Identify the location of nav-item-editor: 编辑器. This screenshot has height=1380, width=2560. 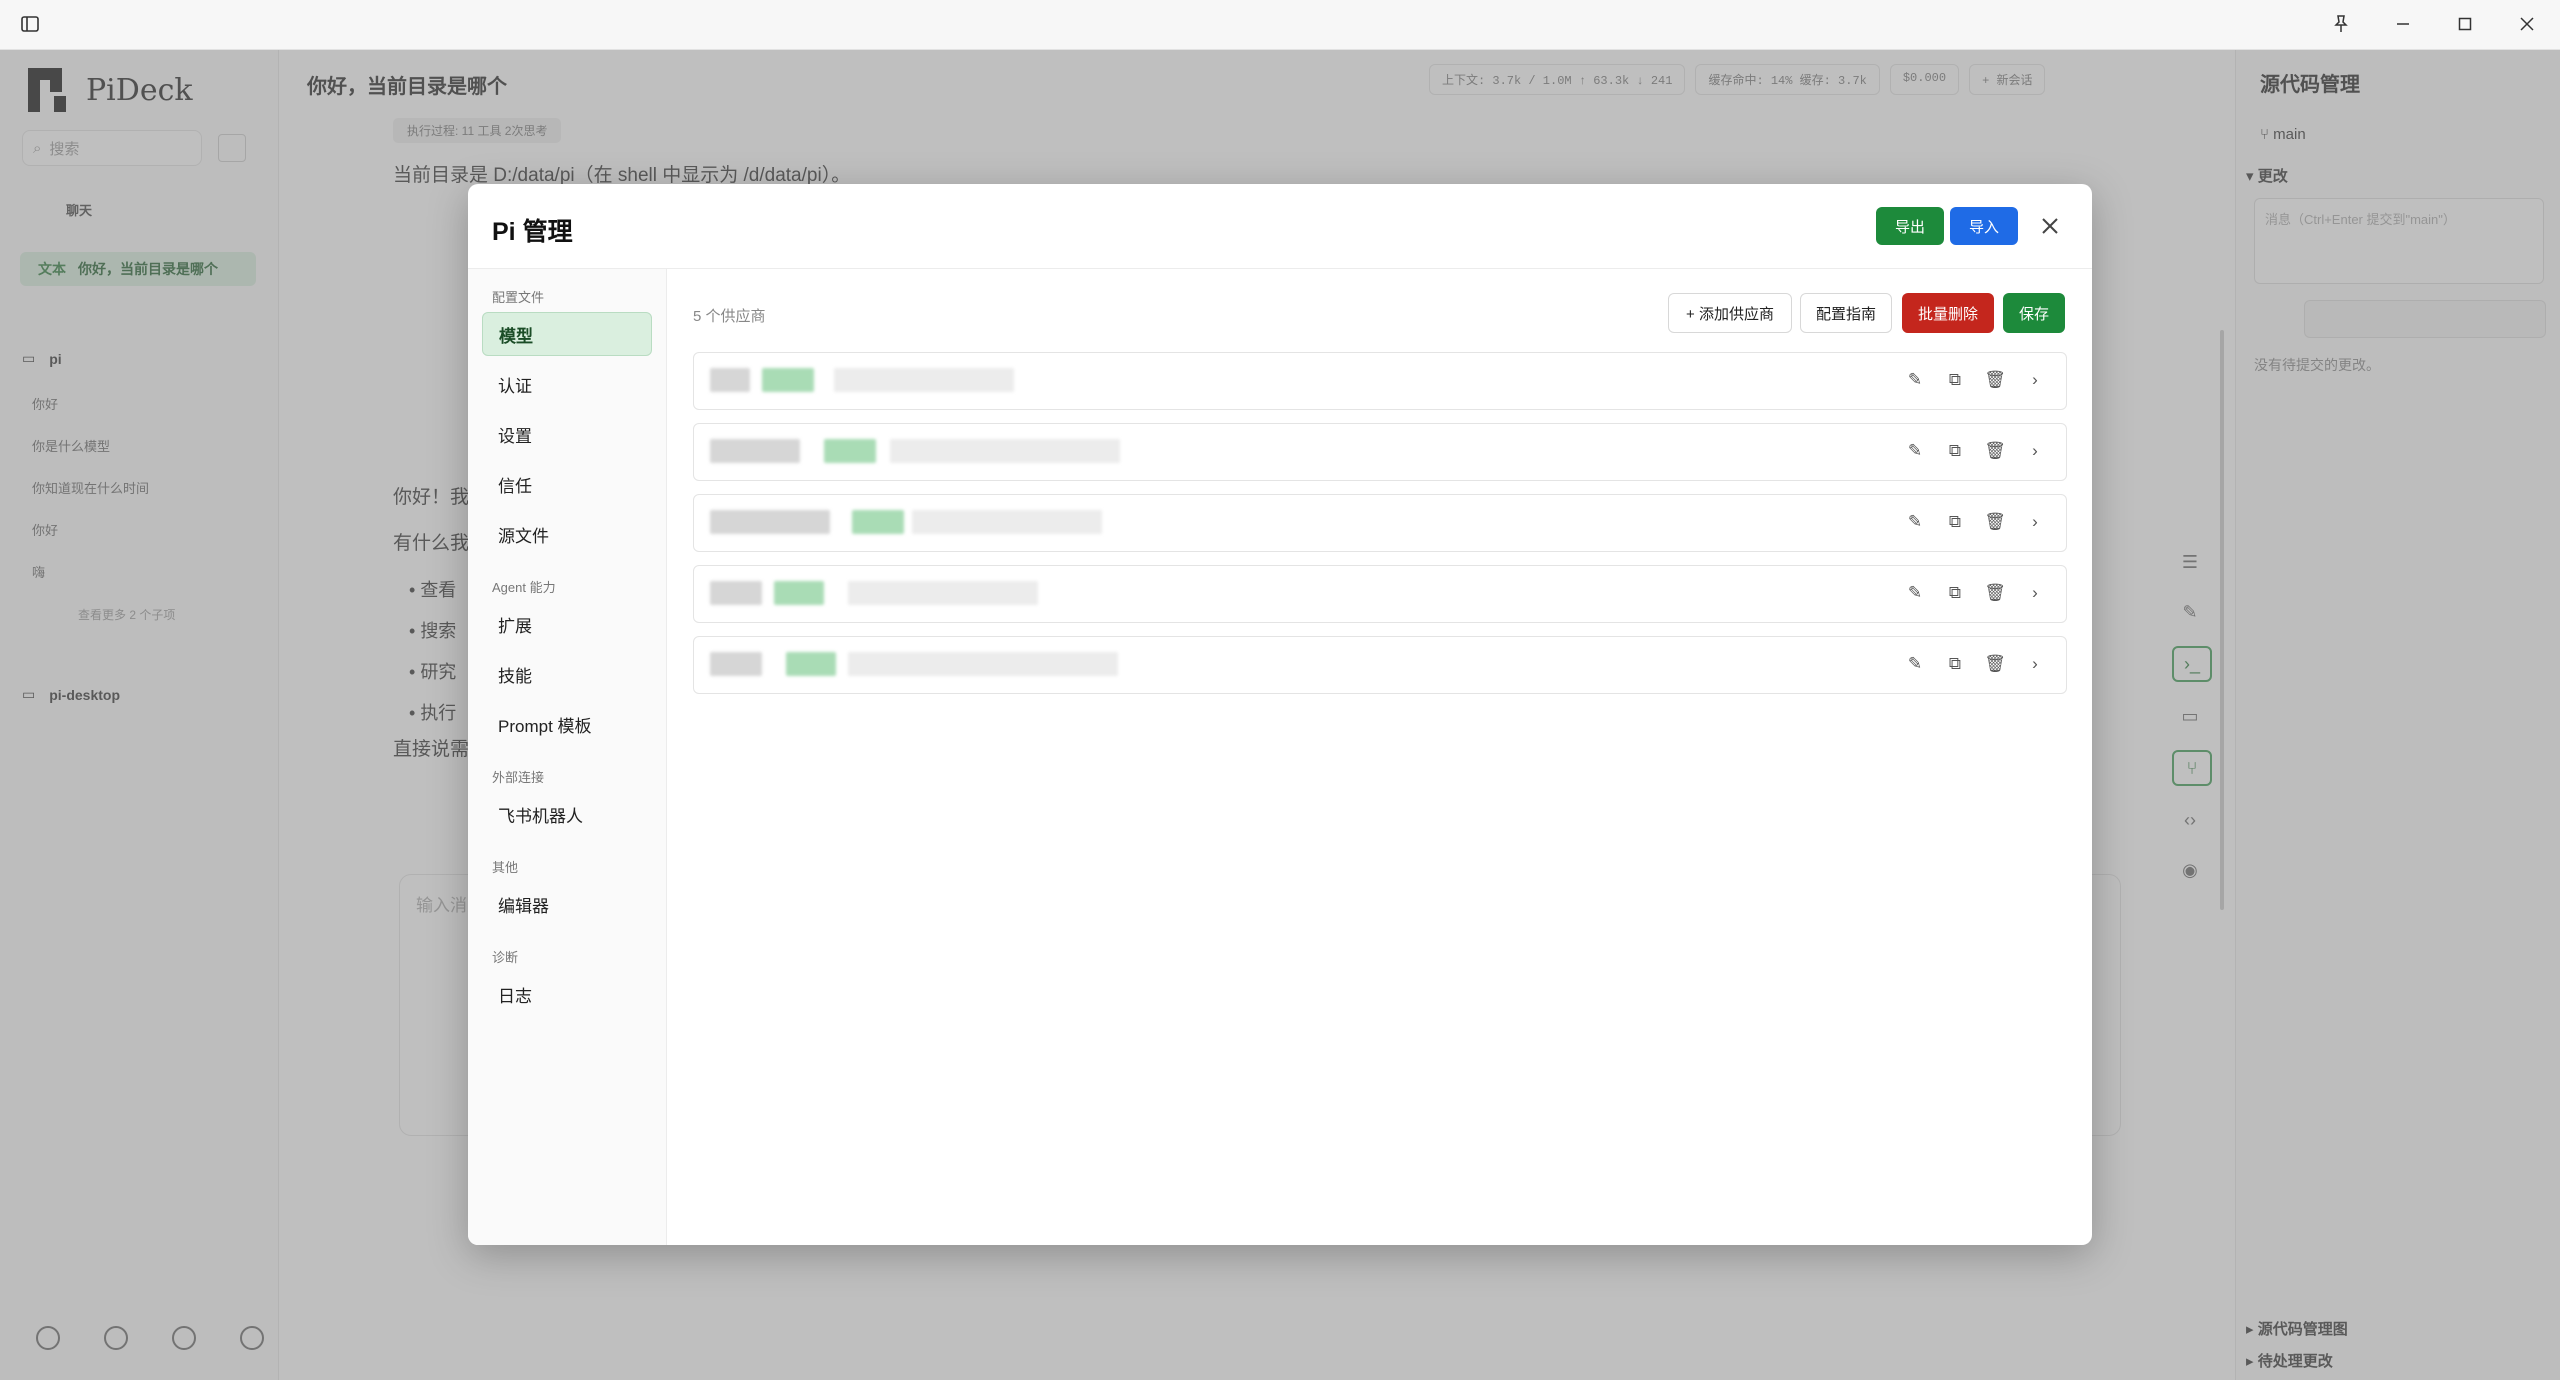
(567, 904).